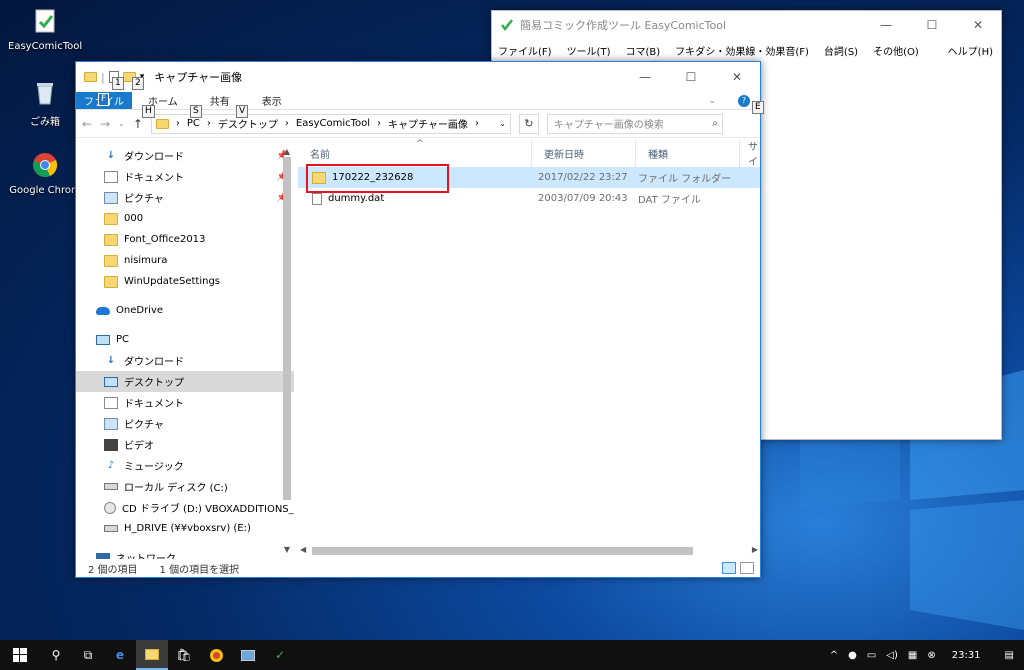  I want to click on scroll-up-icon: ▲, so click(287, 151).